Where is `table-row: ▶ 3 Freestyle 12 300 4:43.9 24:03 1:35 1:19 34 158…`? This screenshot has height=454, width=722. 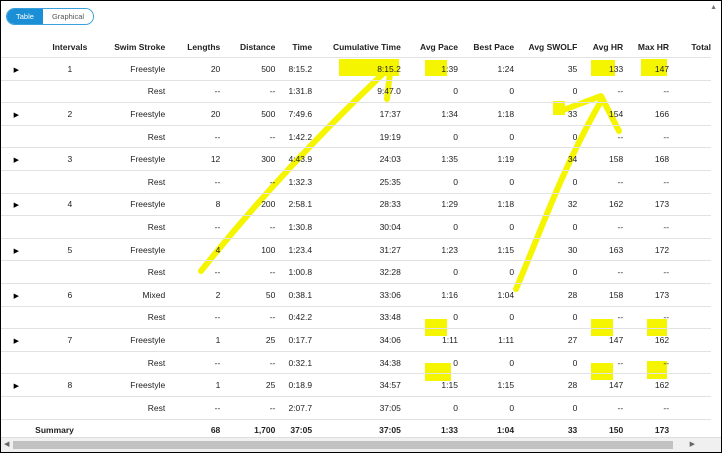
table-row: ▶ 3 Freestyle 12 300 4:43.9 24:03 1:35 1:19 34 158… is located at coordinates (356, 159).